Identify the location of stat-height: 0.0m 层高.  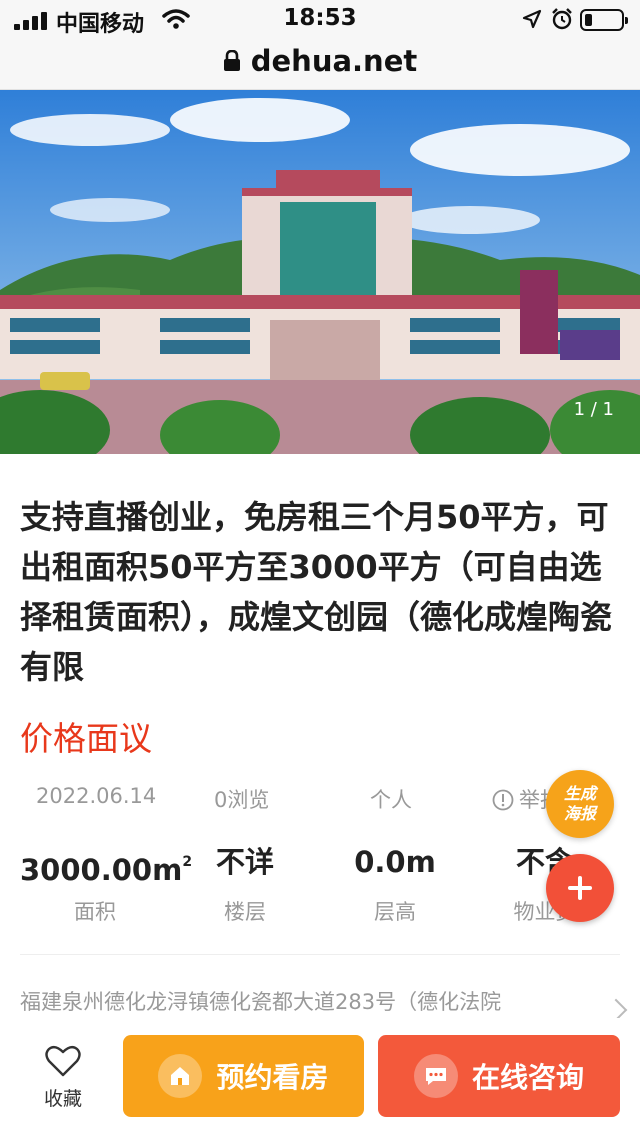
(395, 884).